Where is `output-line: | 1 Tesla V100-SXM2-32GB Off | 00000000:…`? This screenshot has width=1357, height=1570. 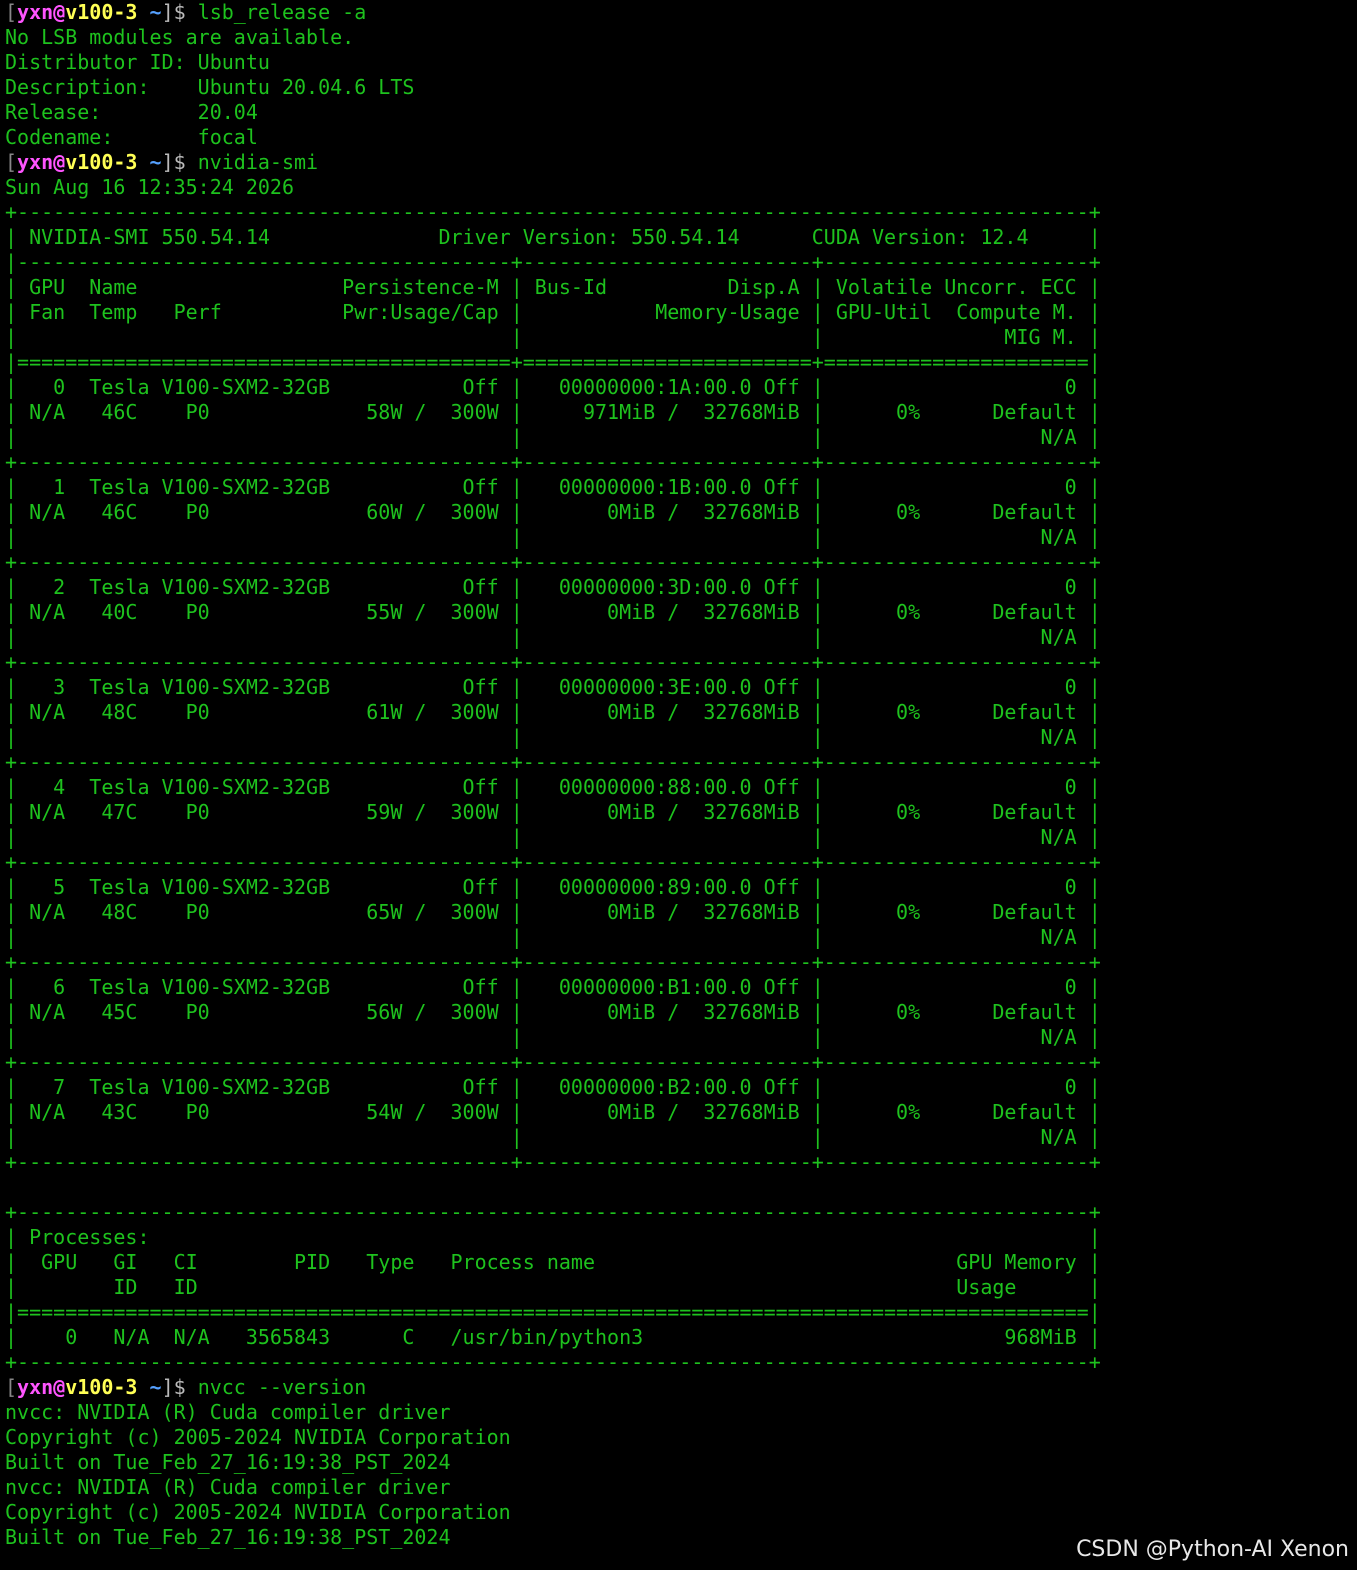
output-line: | 1 Tesla V100-SXM2-32GB Off | 00000000:… is located at coordinates (553, 487).